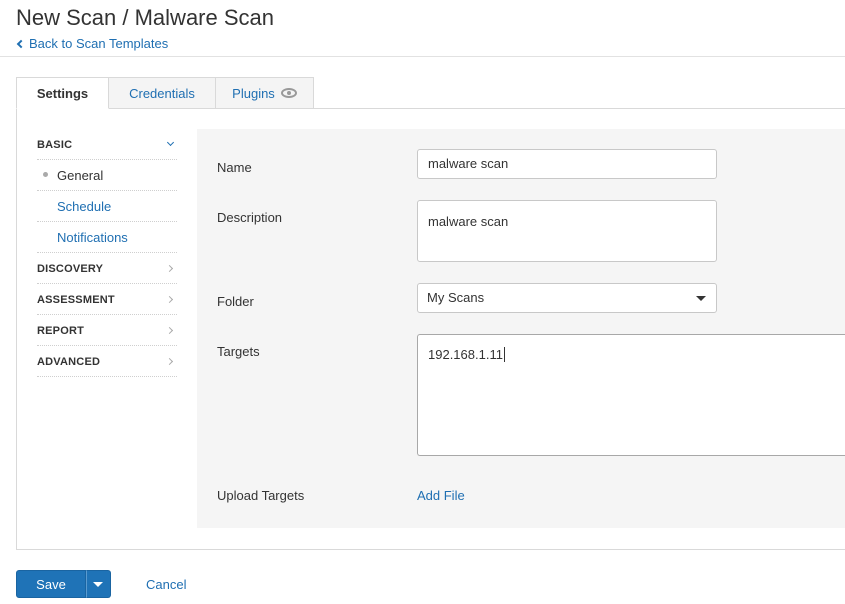  What do you see at coordinates (250, 217) in the screenshot?
I see `description-label: Description` at bounding box center [250, 217].